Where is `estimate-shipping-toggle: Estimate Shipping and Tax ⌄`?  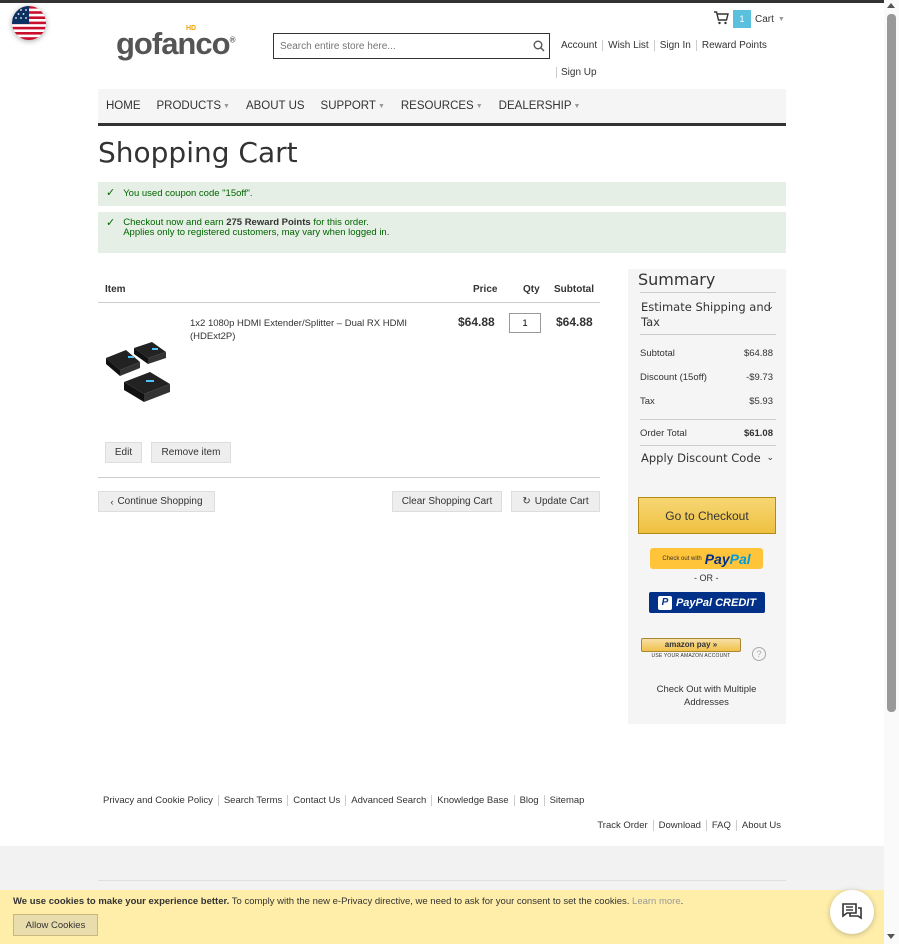 estimate-shipping-toggle: Estimate Shipping and Tax ⌄ is located at coordinates (707, 315).